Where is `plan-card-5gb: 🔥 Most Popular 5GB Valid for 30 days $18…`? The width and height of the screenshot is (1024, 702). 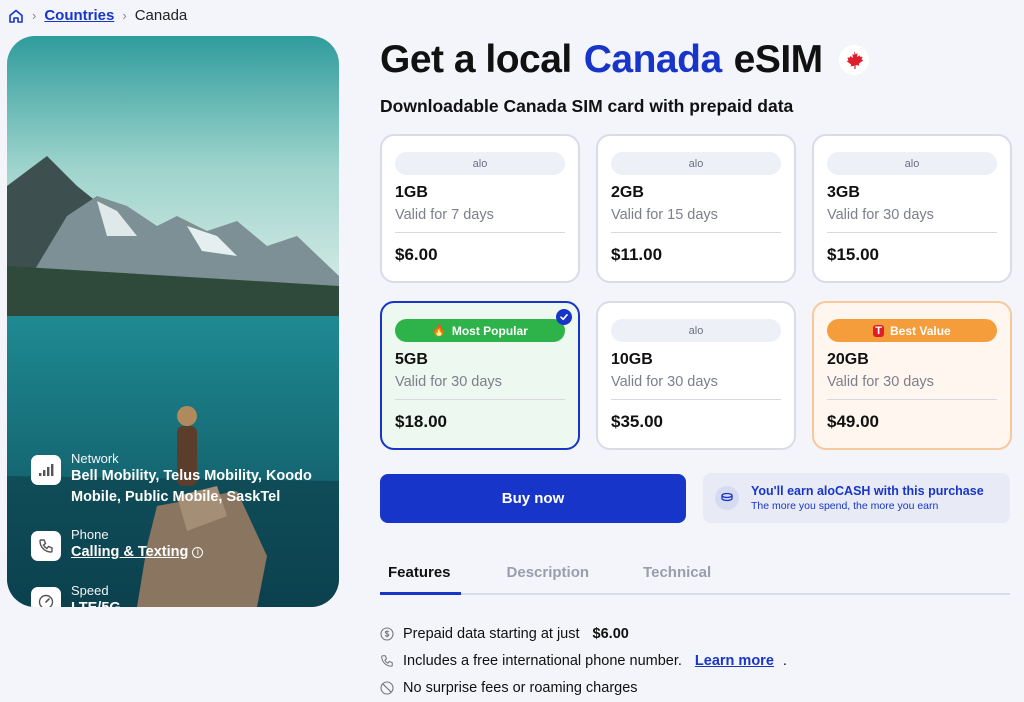
plan-card-5gb: 🔥 Most Popular 5GB Valid for 30 days $18… is located at coordinates (480, 375).